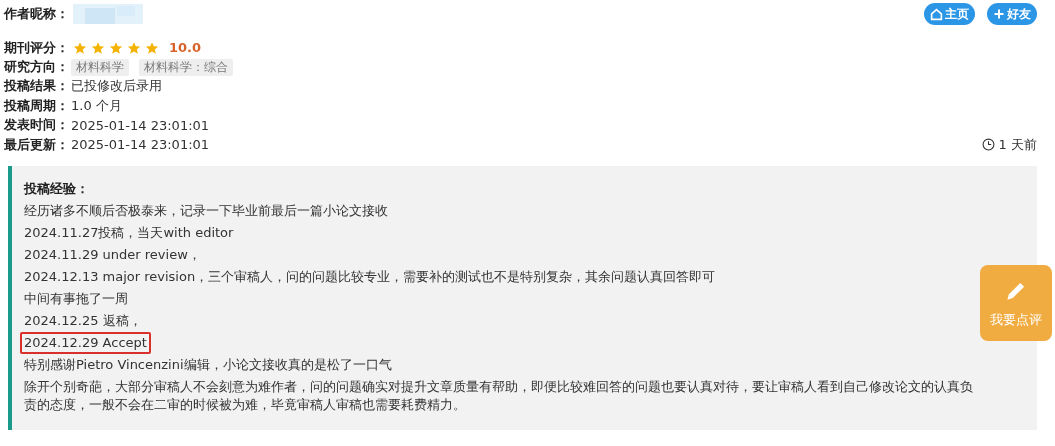 This screenshot has height=446, width=1055. What do you see at coordinates (129, 233) in the screenshot?
I see `experience-line: 2024.11.27投稿，当天with editor` at bounding box center [129, 233].